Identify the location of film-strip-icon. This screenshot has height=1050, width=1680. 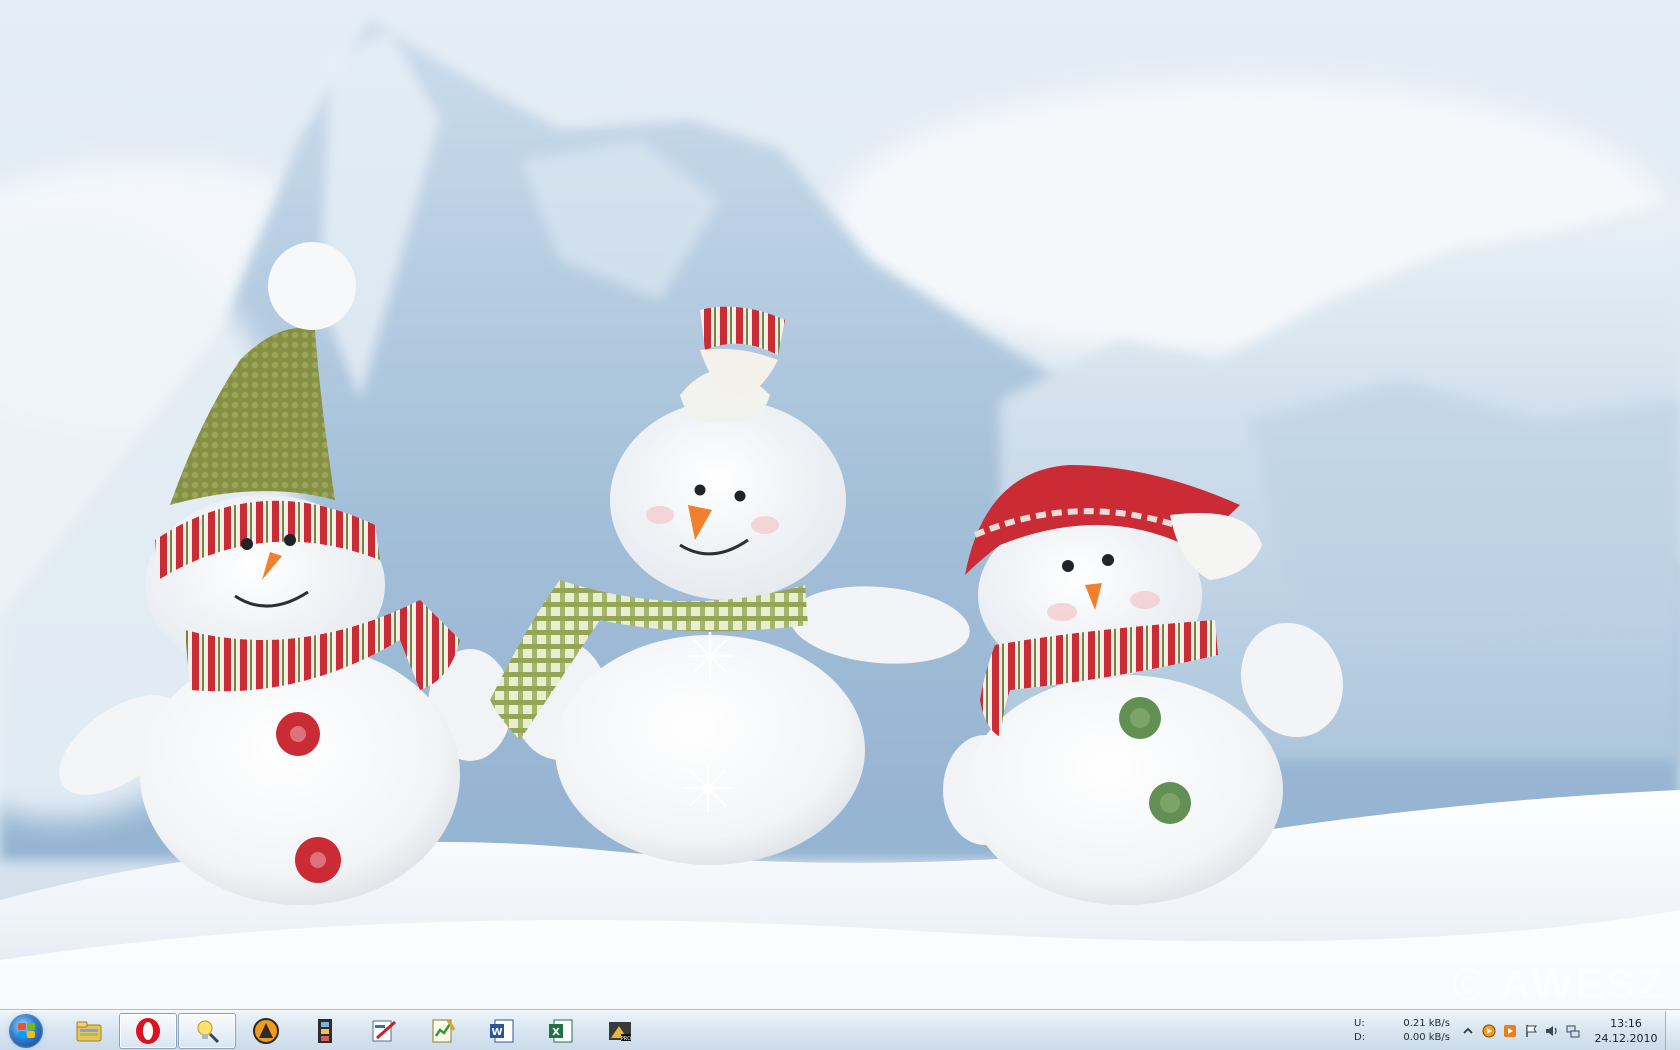
(325, 1031).